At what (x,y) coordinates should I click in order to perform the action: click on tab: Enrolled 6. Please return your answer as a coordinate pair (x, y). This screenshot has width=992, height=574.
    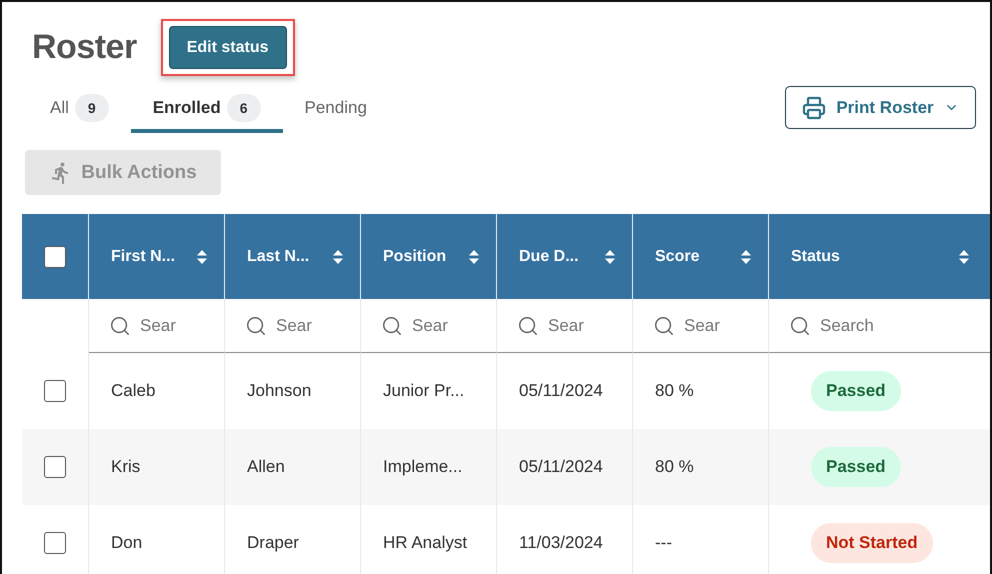
    Looking at the image, I should click on (206, 110).